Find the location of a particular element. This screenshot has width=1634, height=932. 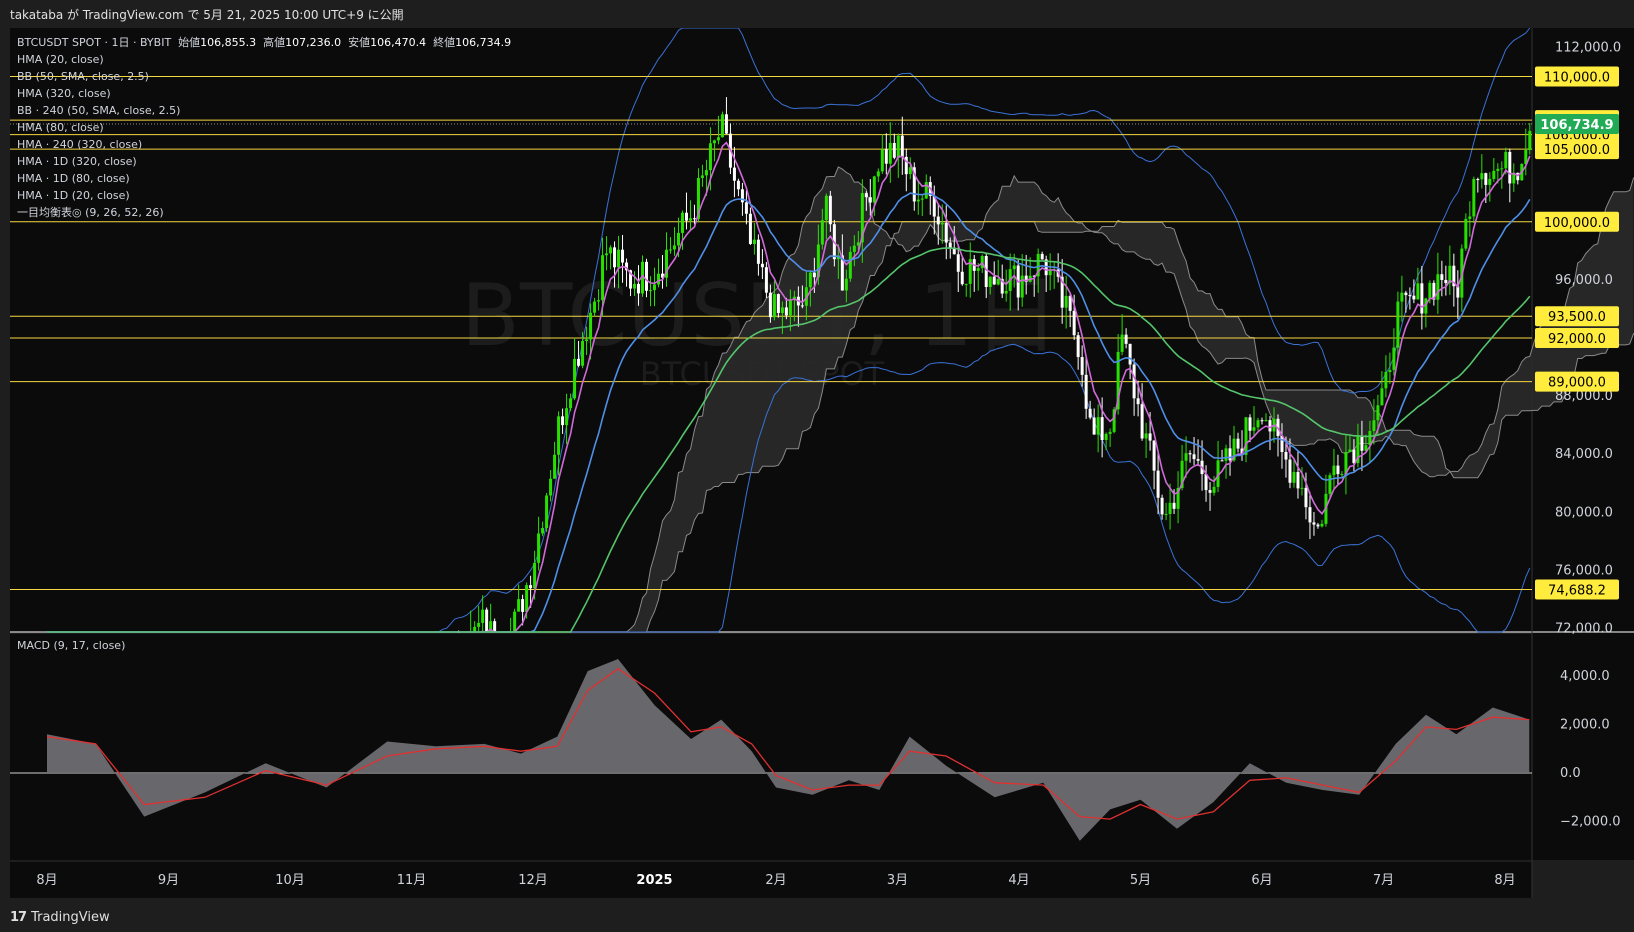

indicator-row: HMA · 1D (80, close) is located at coordinates (264, 178).